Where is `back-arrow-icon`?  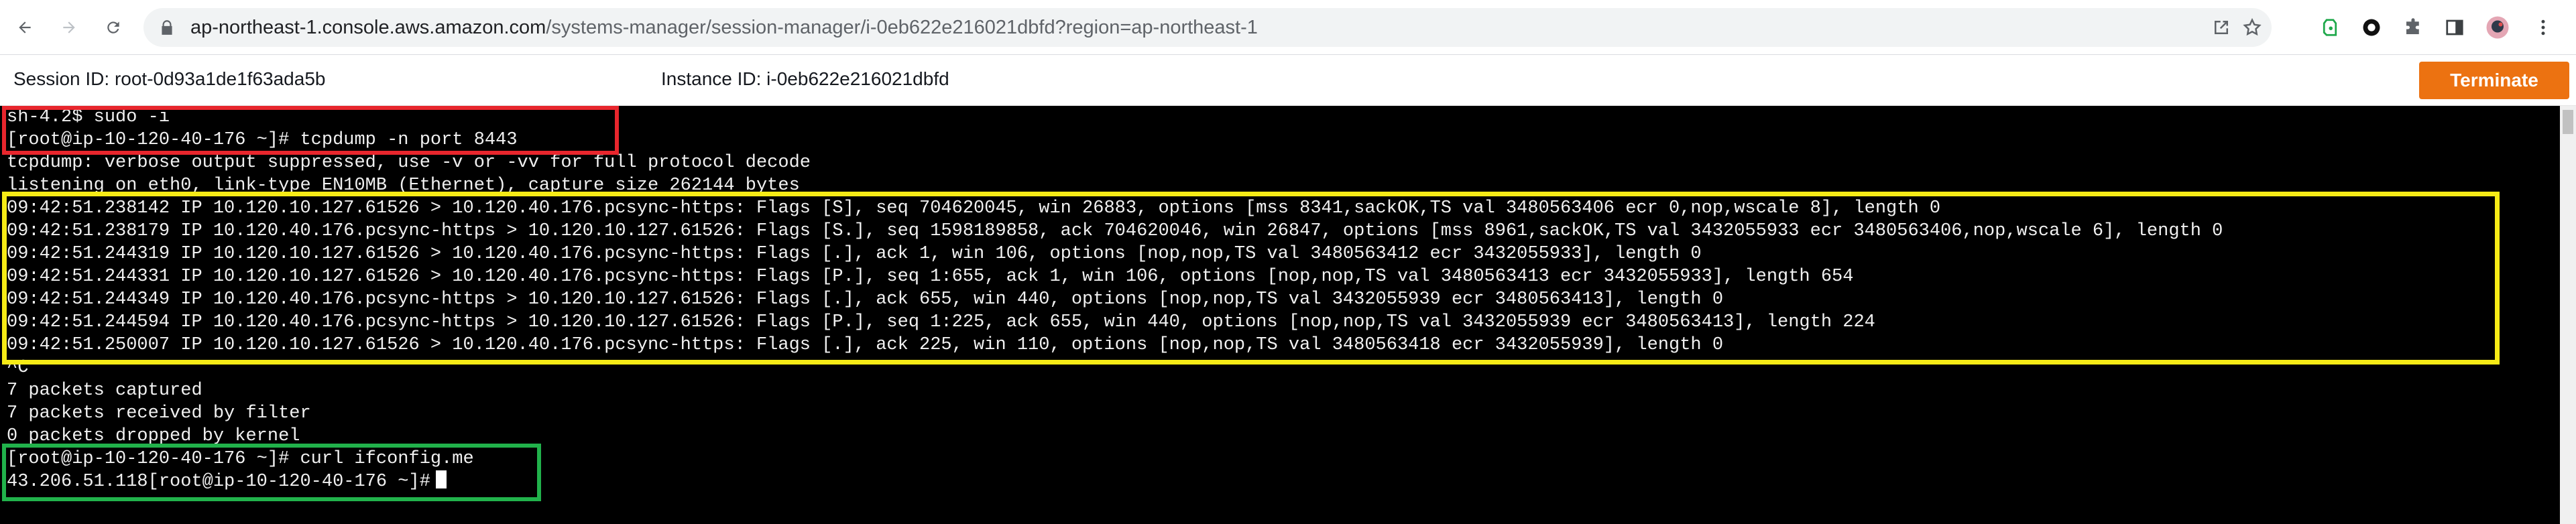
back-arrow-icon is located at coordinates (25, 27).